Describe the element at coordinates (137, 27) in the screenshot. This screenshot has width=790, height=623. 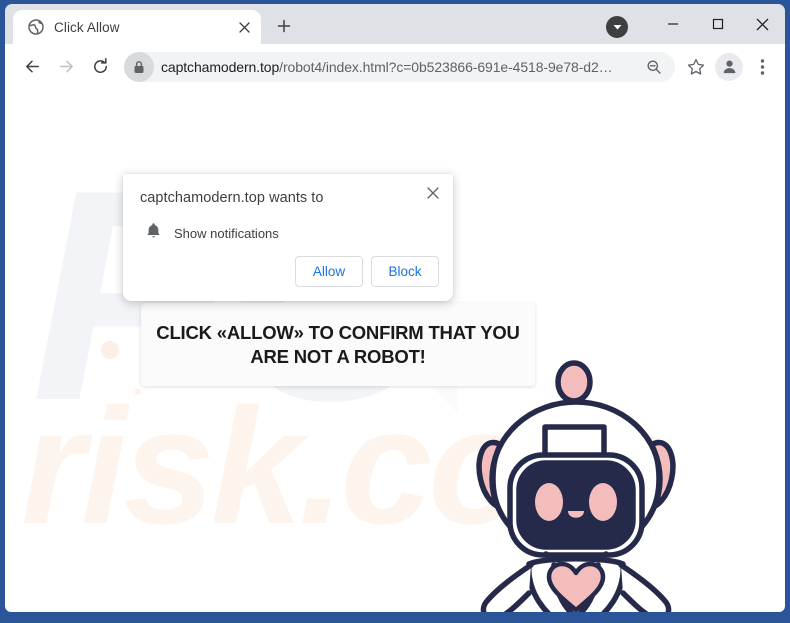
I see `browser-tab: Click Allow` at that location.